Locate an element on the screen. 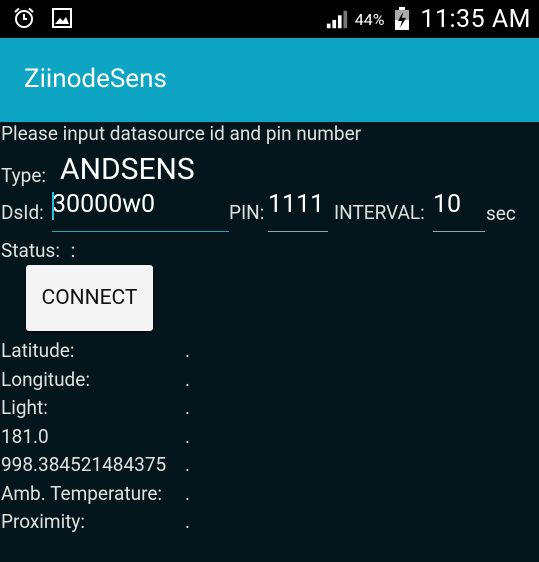 This screenshot has height=562, width=539. interval-unit-label: sec is located at coordinates (501, 213).